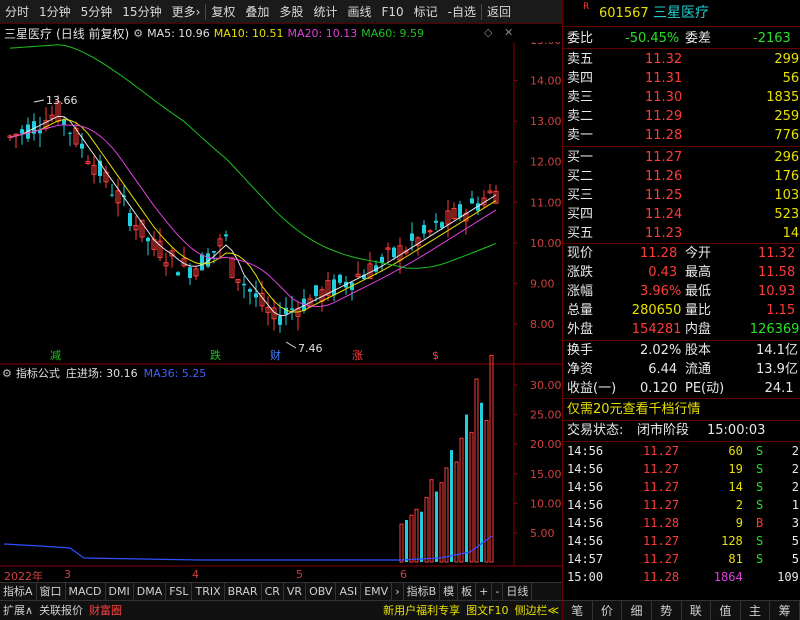 The image size is (800, 620). I want to click on quote-tab-1: 价, so click(608, 610).